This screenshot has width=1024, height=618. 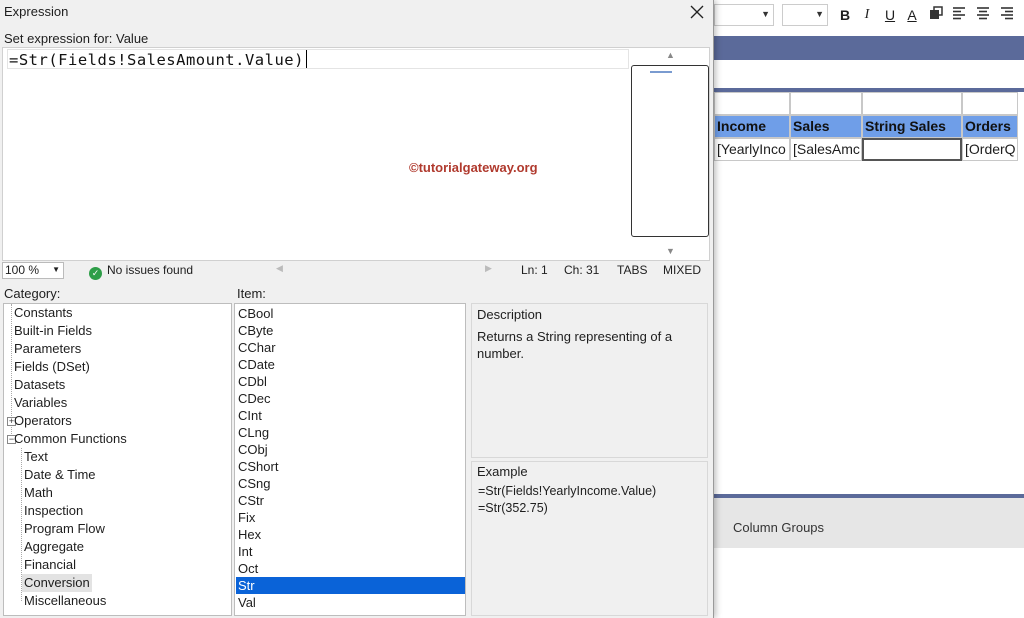 What do you see at coordinates (53, 331) in the screenshot?
I see `category-built-in-fields: Built-in Fields` at bounding box center [53, 331].